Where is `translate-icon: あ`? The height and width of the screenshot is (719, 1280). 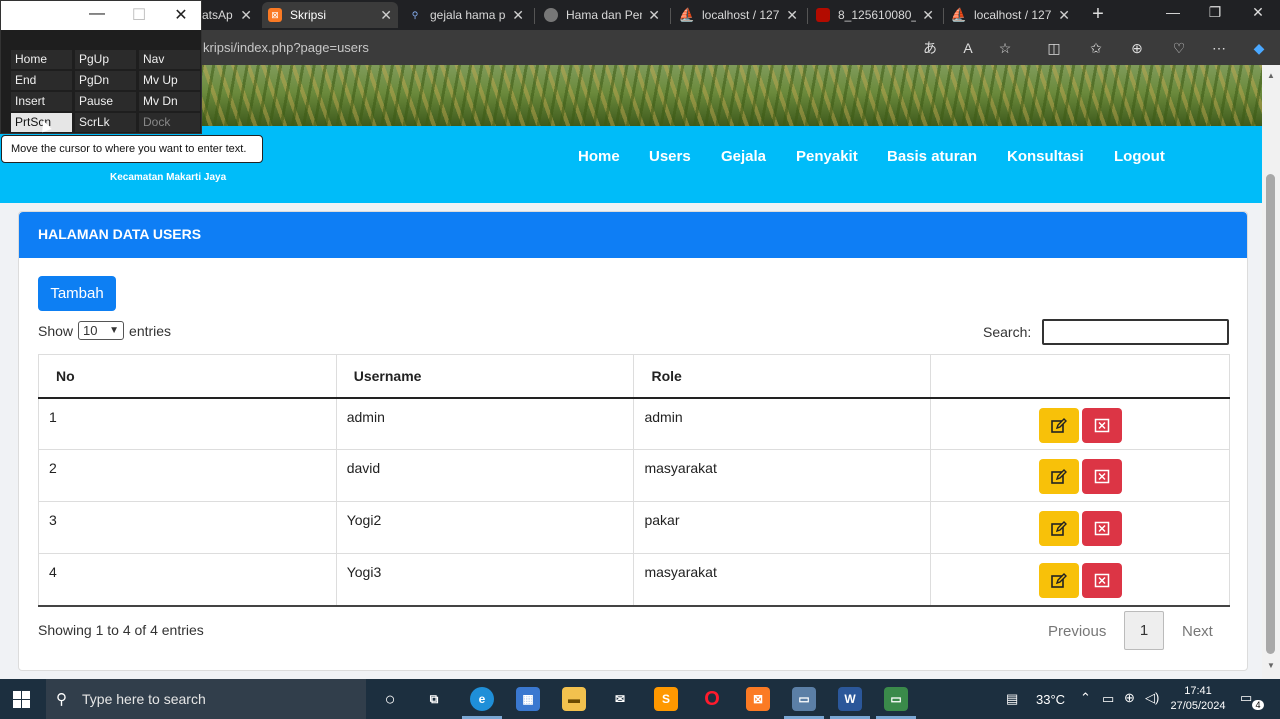 translate-icon: あ is located at coordinates (930, 48).